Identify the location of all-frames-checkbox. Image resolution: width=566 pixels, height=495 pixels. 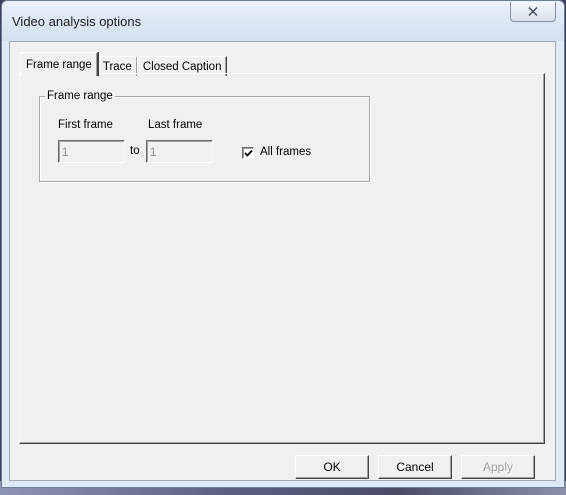
(248, 153).